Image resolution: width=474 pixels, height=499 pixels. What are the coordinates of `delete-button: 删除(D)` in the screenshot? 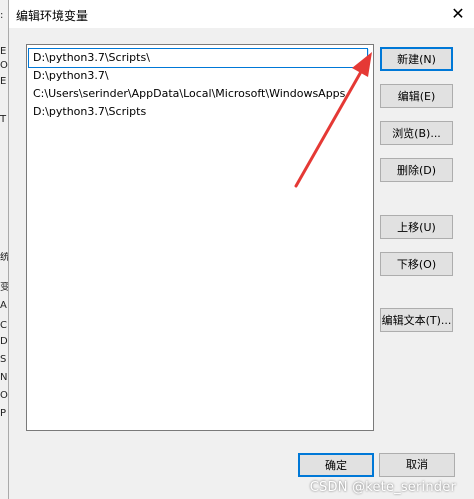 It's located at (416, 170).